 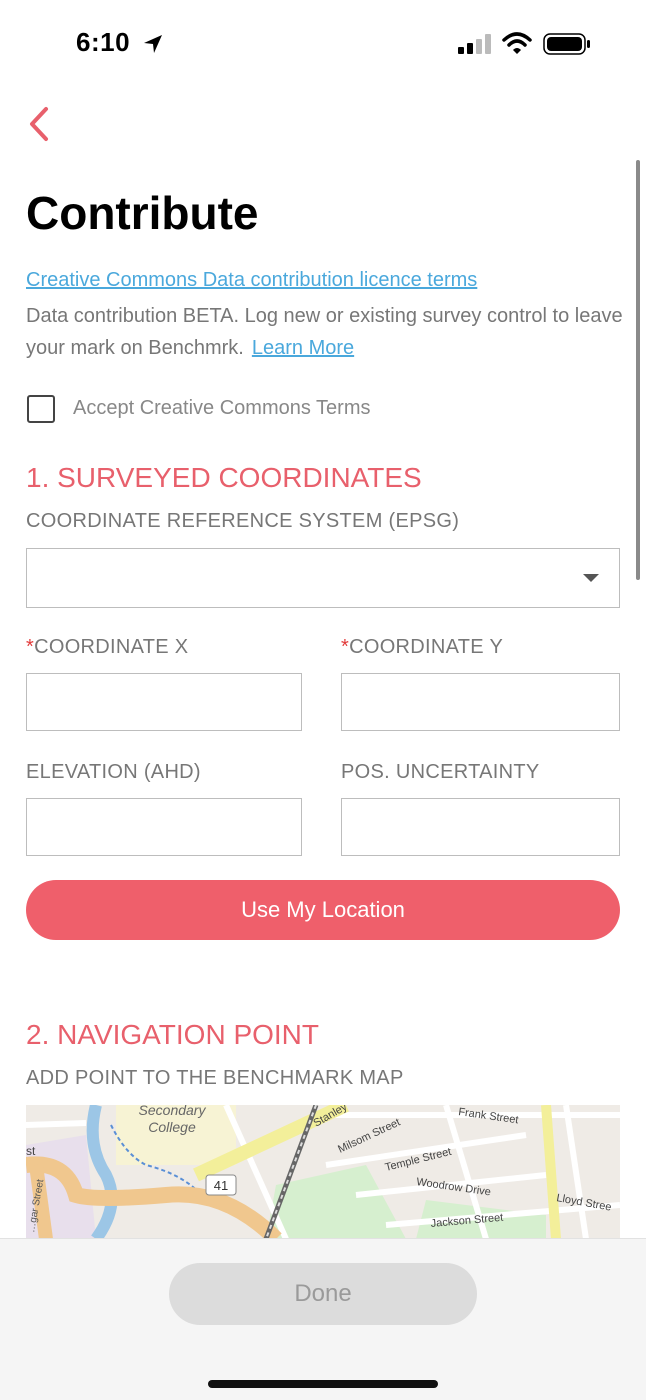 I want to click on use-my-location-button: Use My Location, so click(x=323, y=910).